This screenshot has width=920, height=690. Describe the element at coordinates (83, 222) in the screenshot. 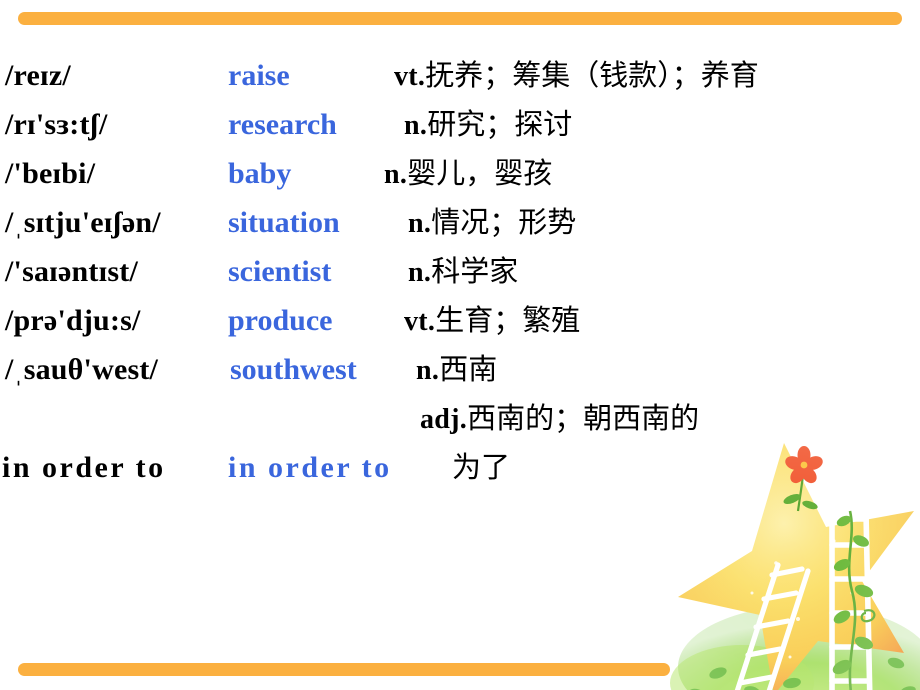

I see `phonetic-transcription: /ˌsɪtju'eɪʃən/` at that location.